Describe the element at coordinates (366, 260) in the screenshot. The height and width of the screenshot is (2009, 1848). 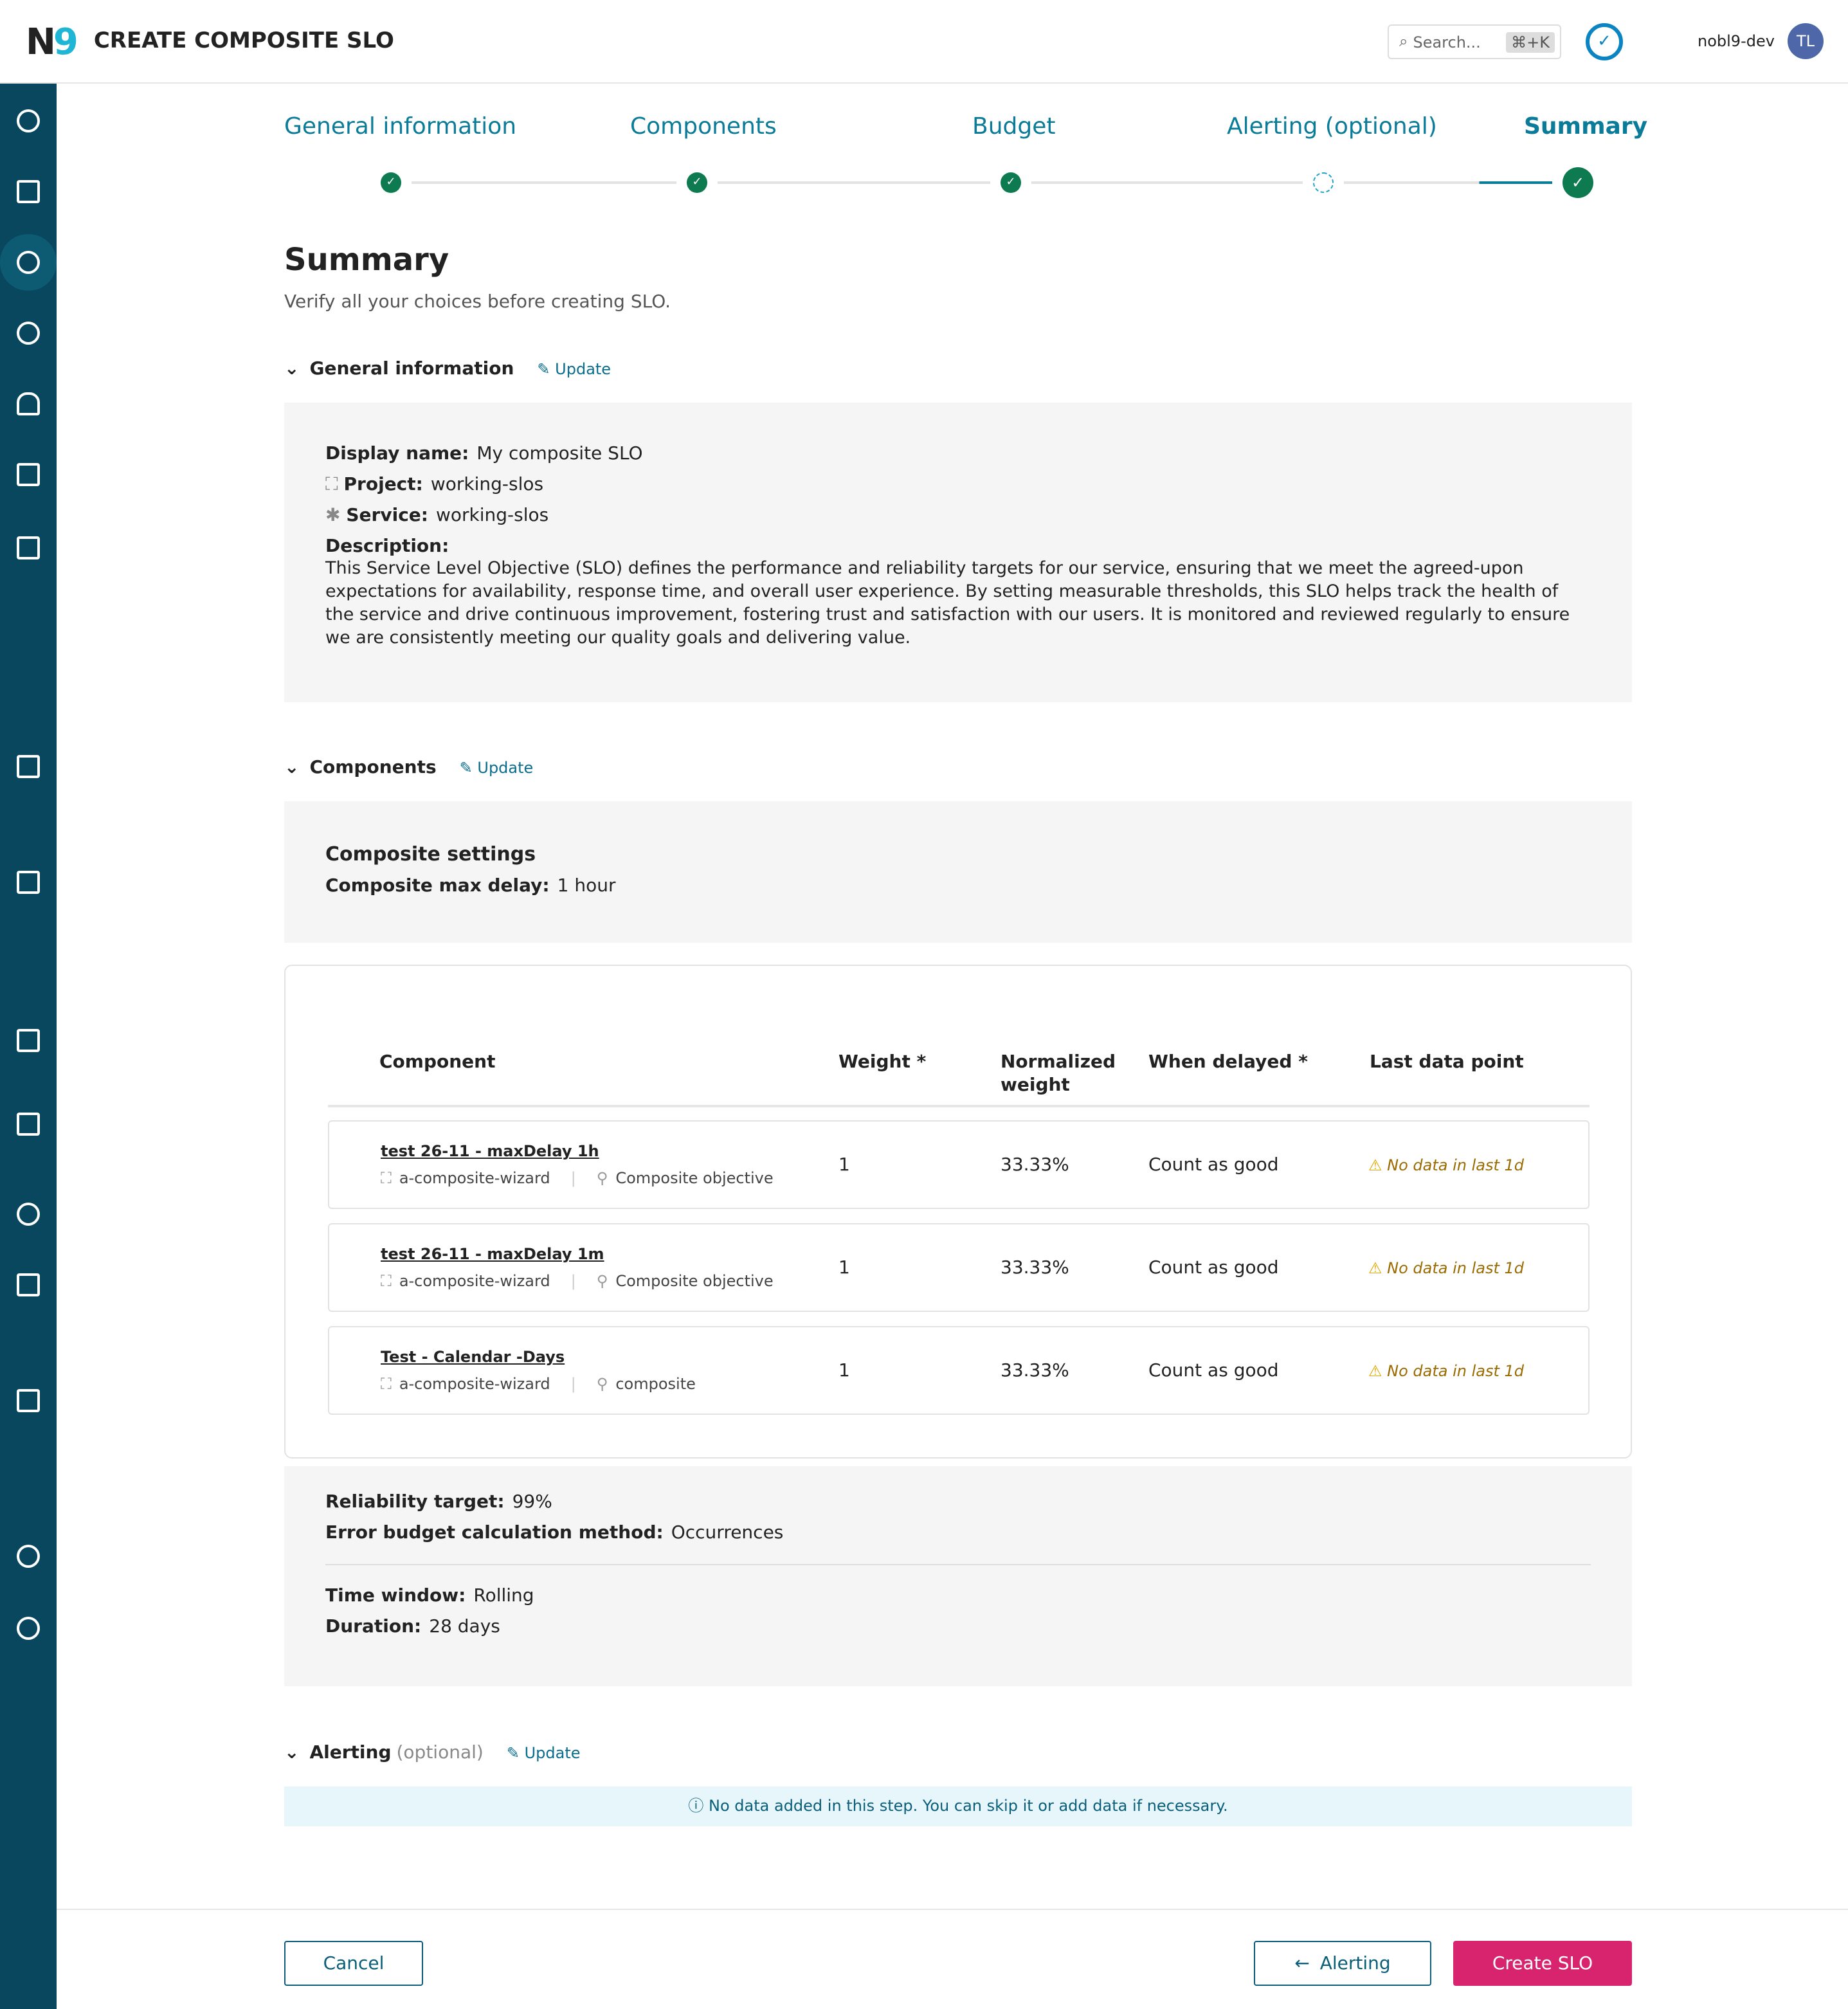
I see `summary-title: Summary` at that location.